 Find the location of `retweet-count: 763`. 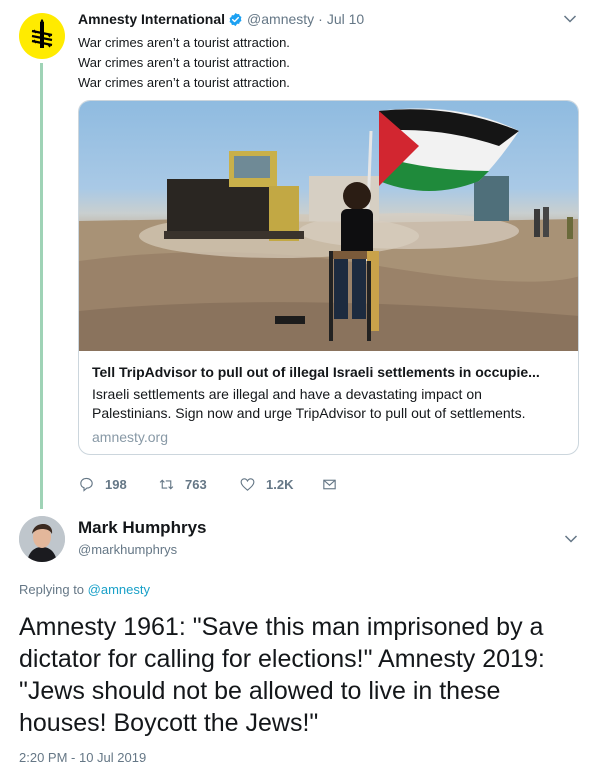

retweet-count: 763 is located at coordinates (196, 484).